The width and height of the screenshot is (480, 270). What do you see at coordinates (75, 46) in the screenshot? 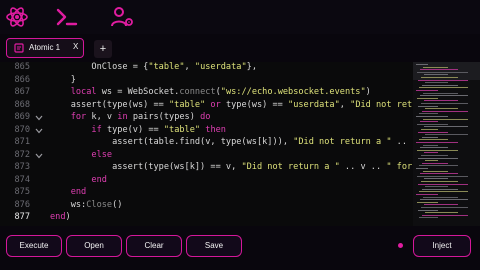
I see `tab-close-button: X` at bounding box center [75, 46].